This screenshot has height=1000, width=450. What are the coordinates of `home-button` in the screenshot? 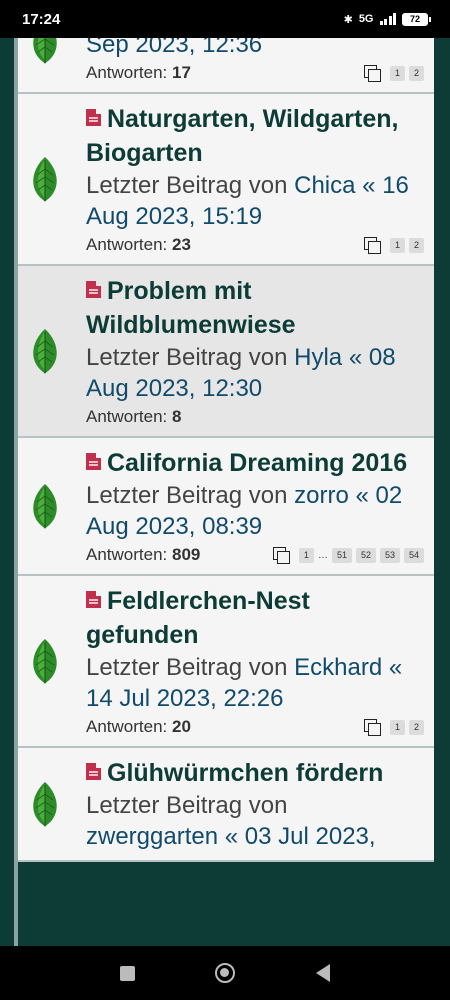 It's located at (225, 973).